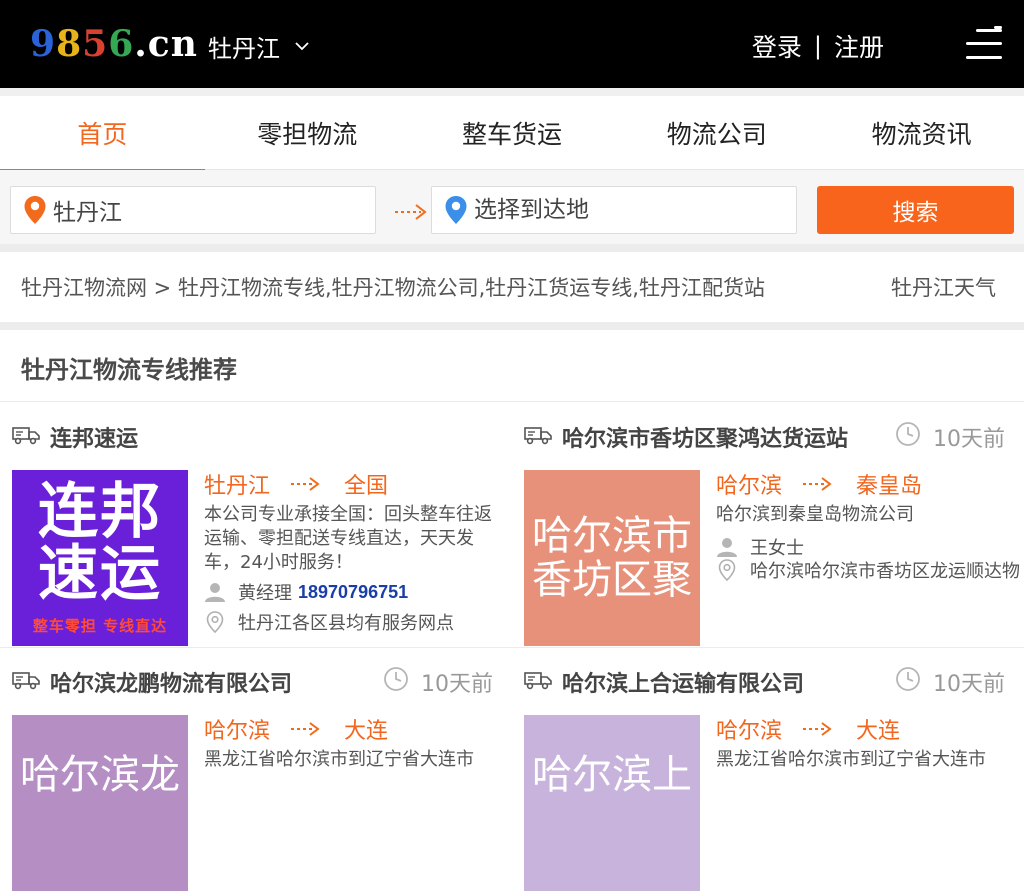  What do you see at coordinates (95, 44) in the screenshot?
I see `logo-digit: 5` at bounding box center [95, 44].